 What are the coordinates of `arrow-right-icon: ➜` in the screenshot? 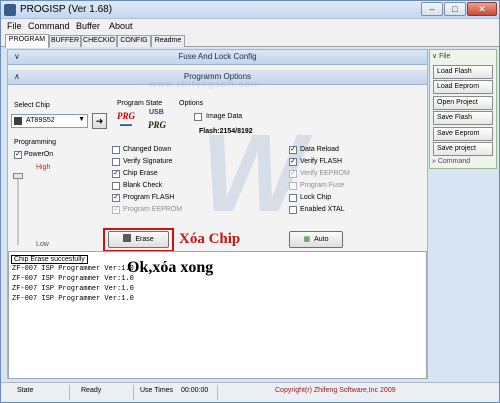 It's located at (99, 121).